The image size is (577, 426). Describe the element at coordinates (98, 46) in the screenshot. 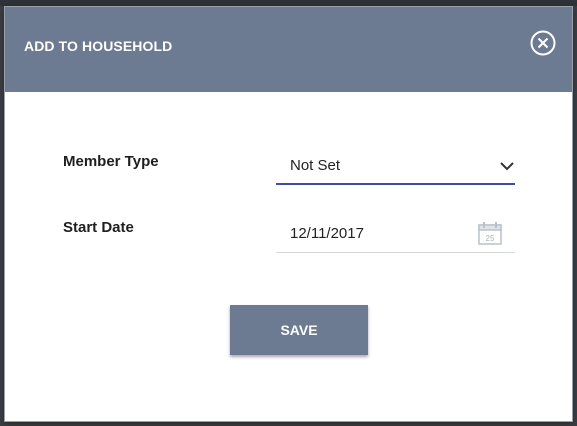

I see `dialog-title: ADD TO HOUSEHOLD` at that location.